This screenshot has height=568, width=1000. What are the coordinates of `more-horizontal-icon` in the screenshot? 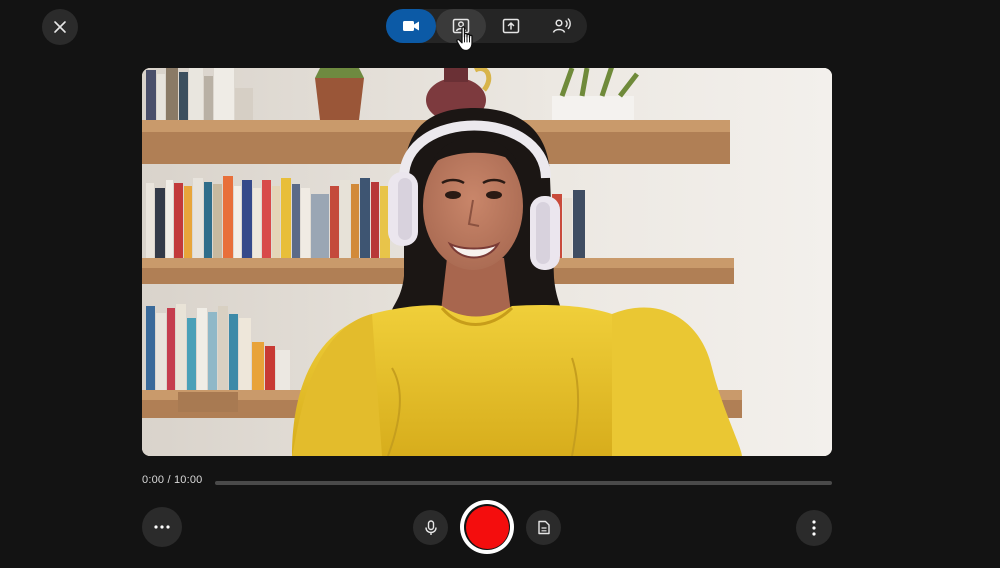 It's located at (162, 527).